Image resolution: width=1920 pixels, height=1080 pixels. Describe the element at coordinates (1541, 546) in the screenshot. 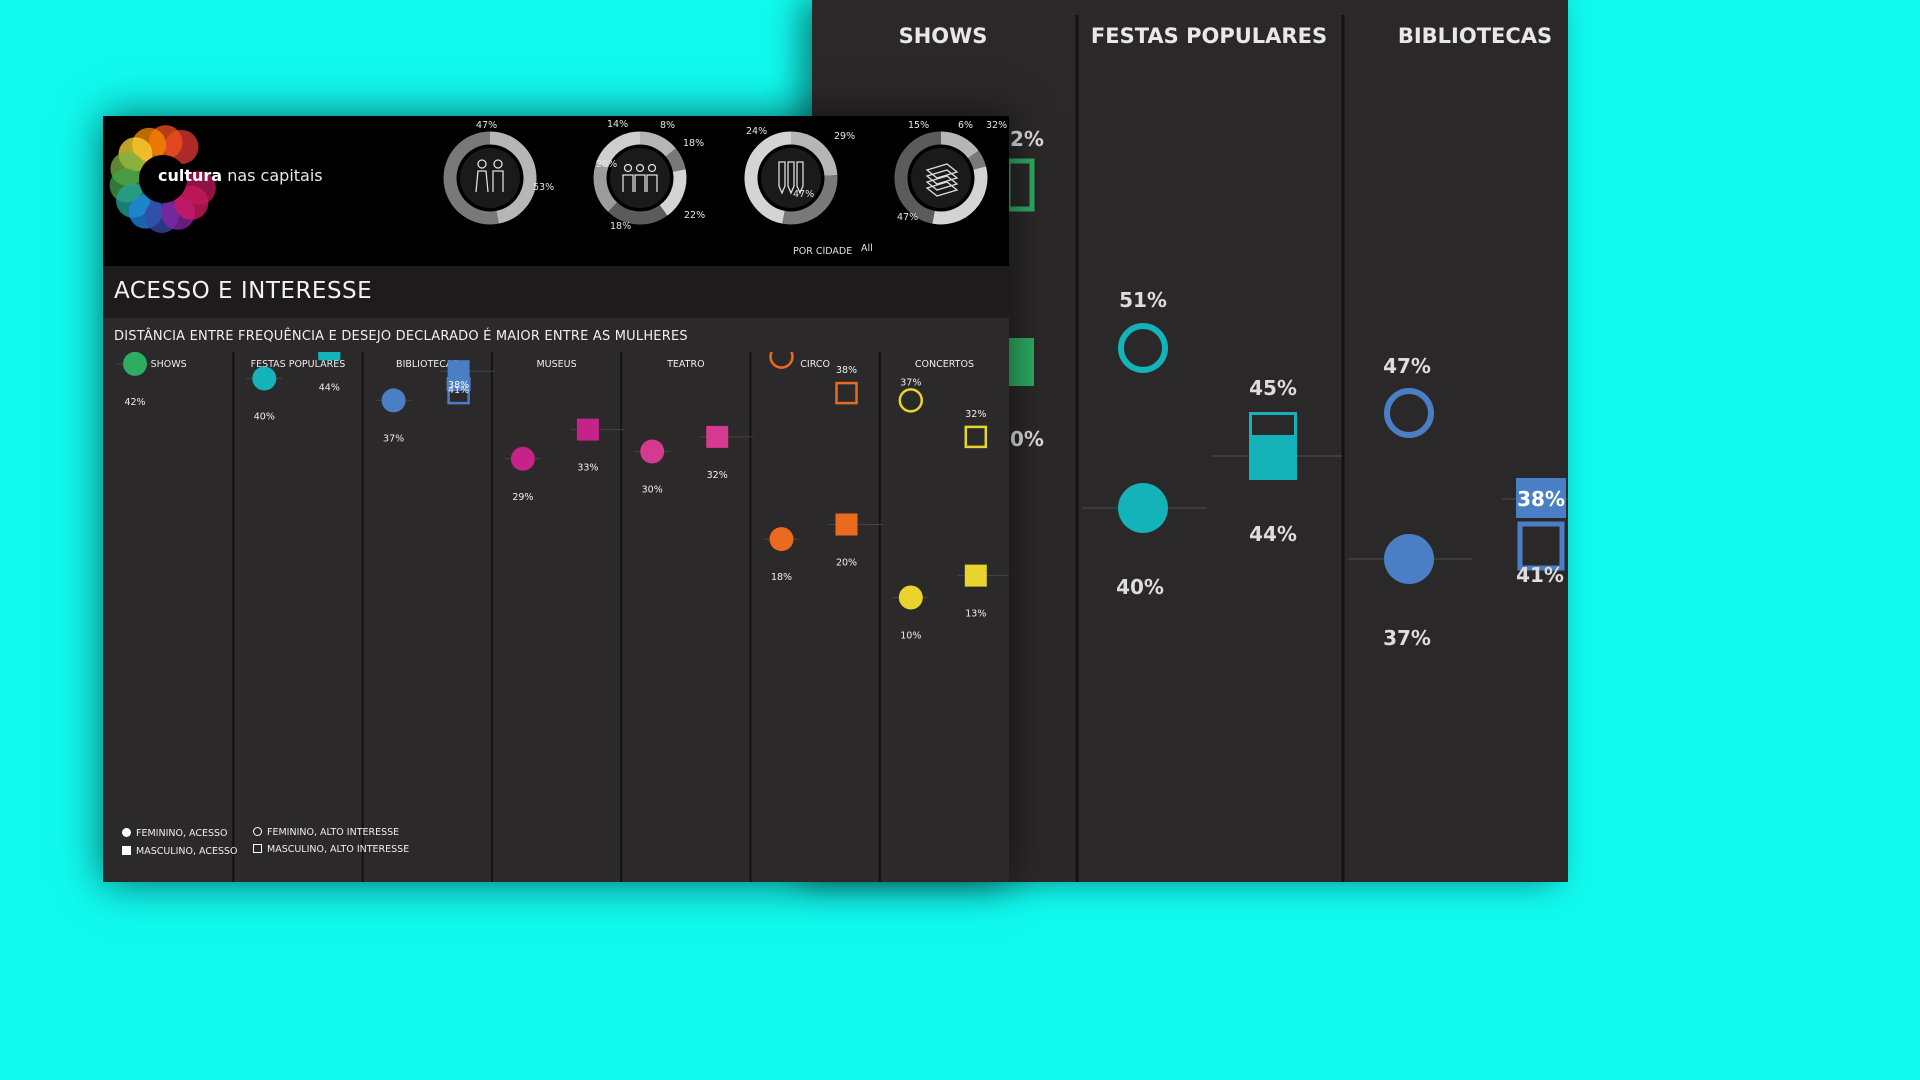

I see `zoom-bib-masc-access-point` at that location.